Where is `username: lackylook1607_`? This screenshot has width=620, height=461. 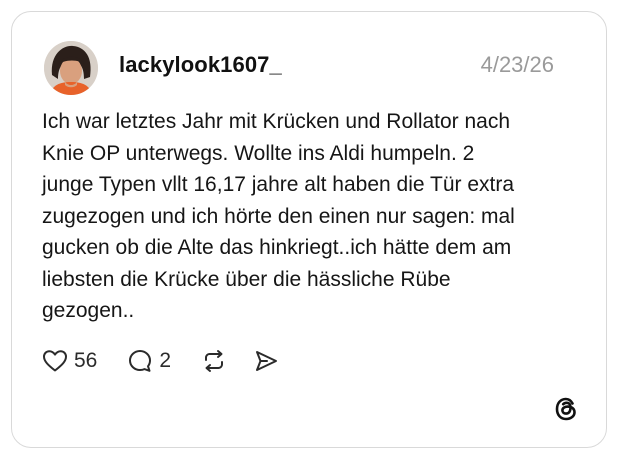 username: lackylook1607_ is located at coordinates (200, 65).